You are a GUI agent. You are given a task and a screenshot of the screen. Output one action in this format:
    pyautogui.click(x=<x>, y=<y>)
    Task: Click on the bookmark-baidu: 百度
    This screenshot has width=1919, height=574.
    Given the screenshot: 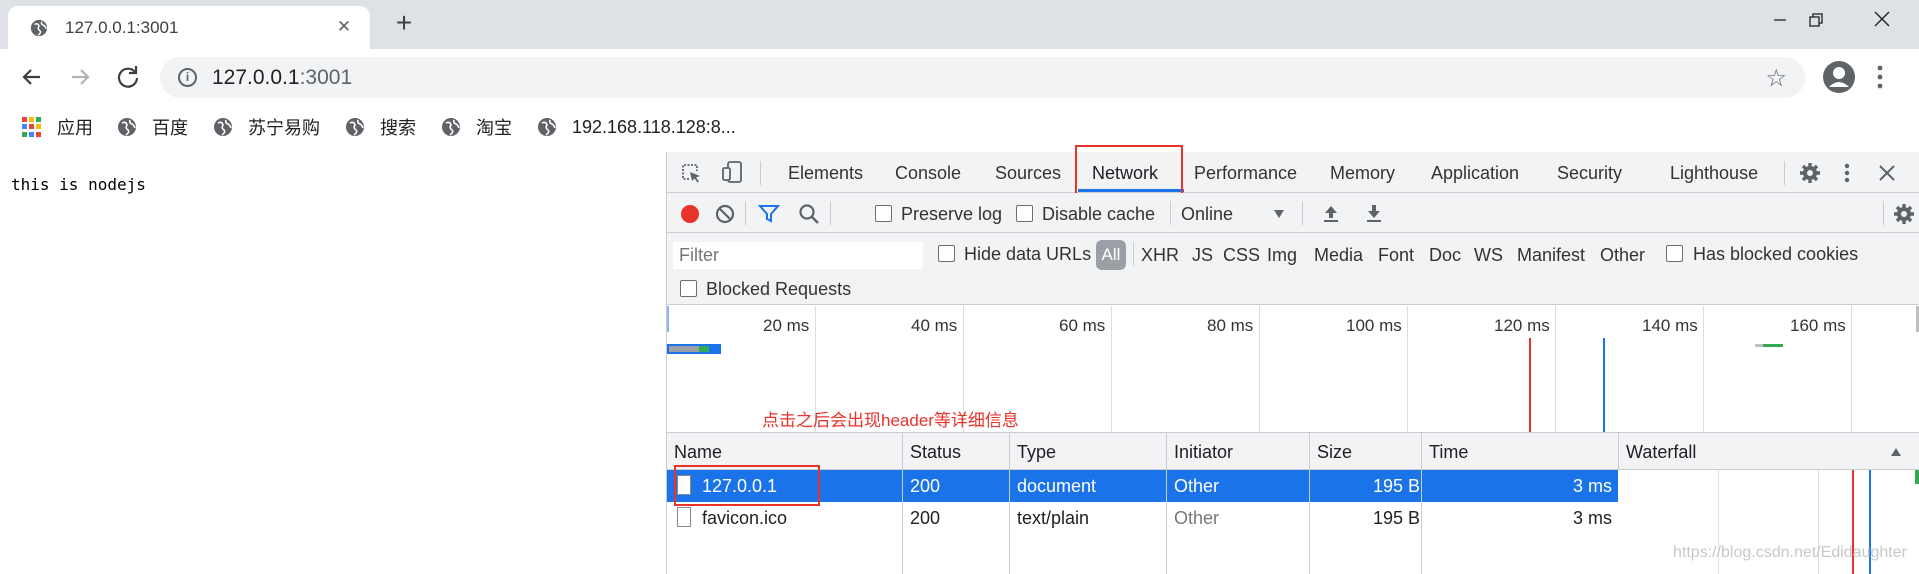 What is the action you would take?
    pyautogui.click(x=152, y=127)
    